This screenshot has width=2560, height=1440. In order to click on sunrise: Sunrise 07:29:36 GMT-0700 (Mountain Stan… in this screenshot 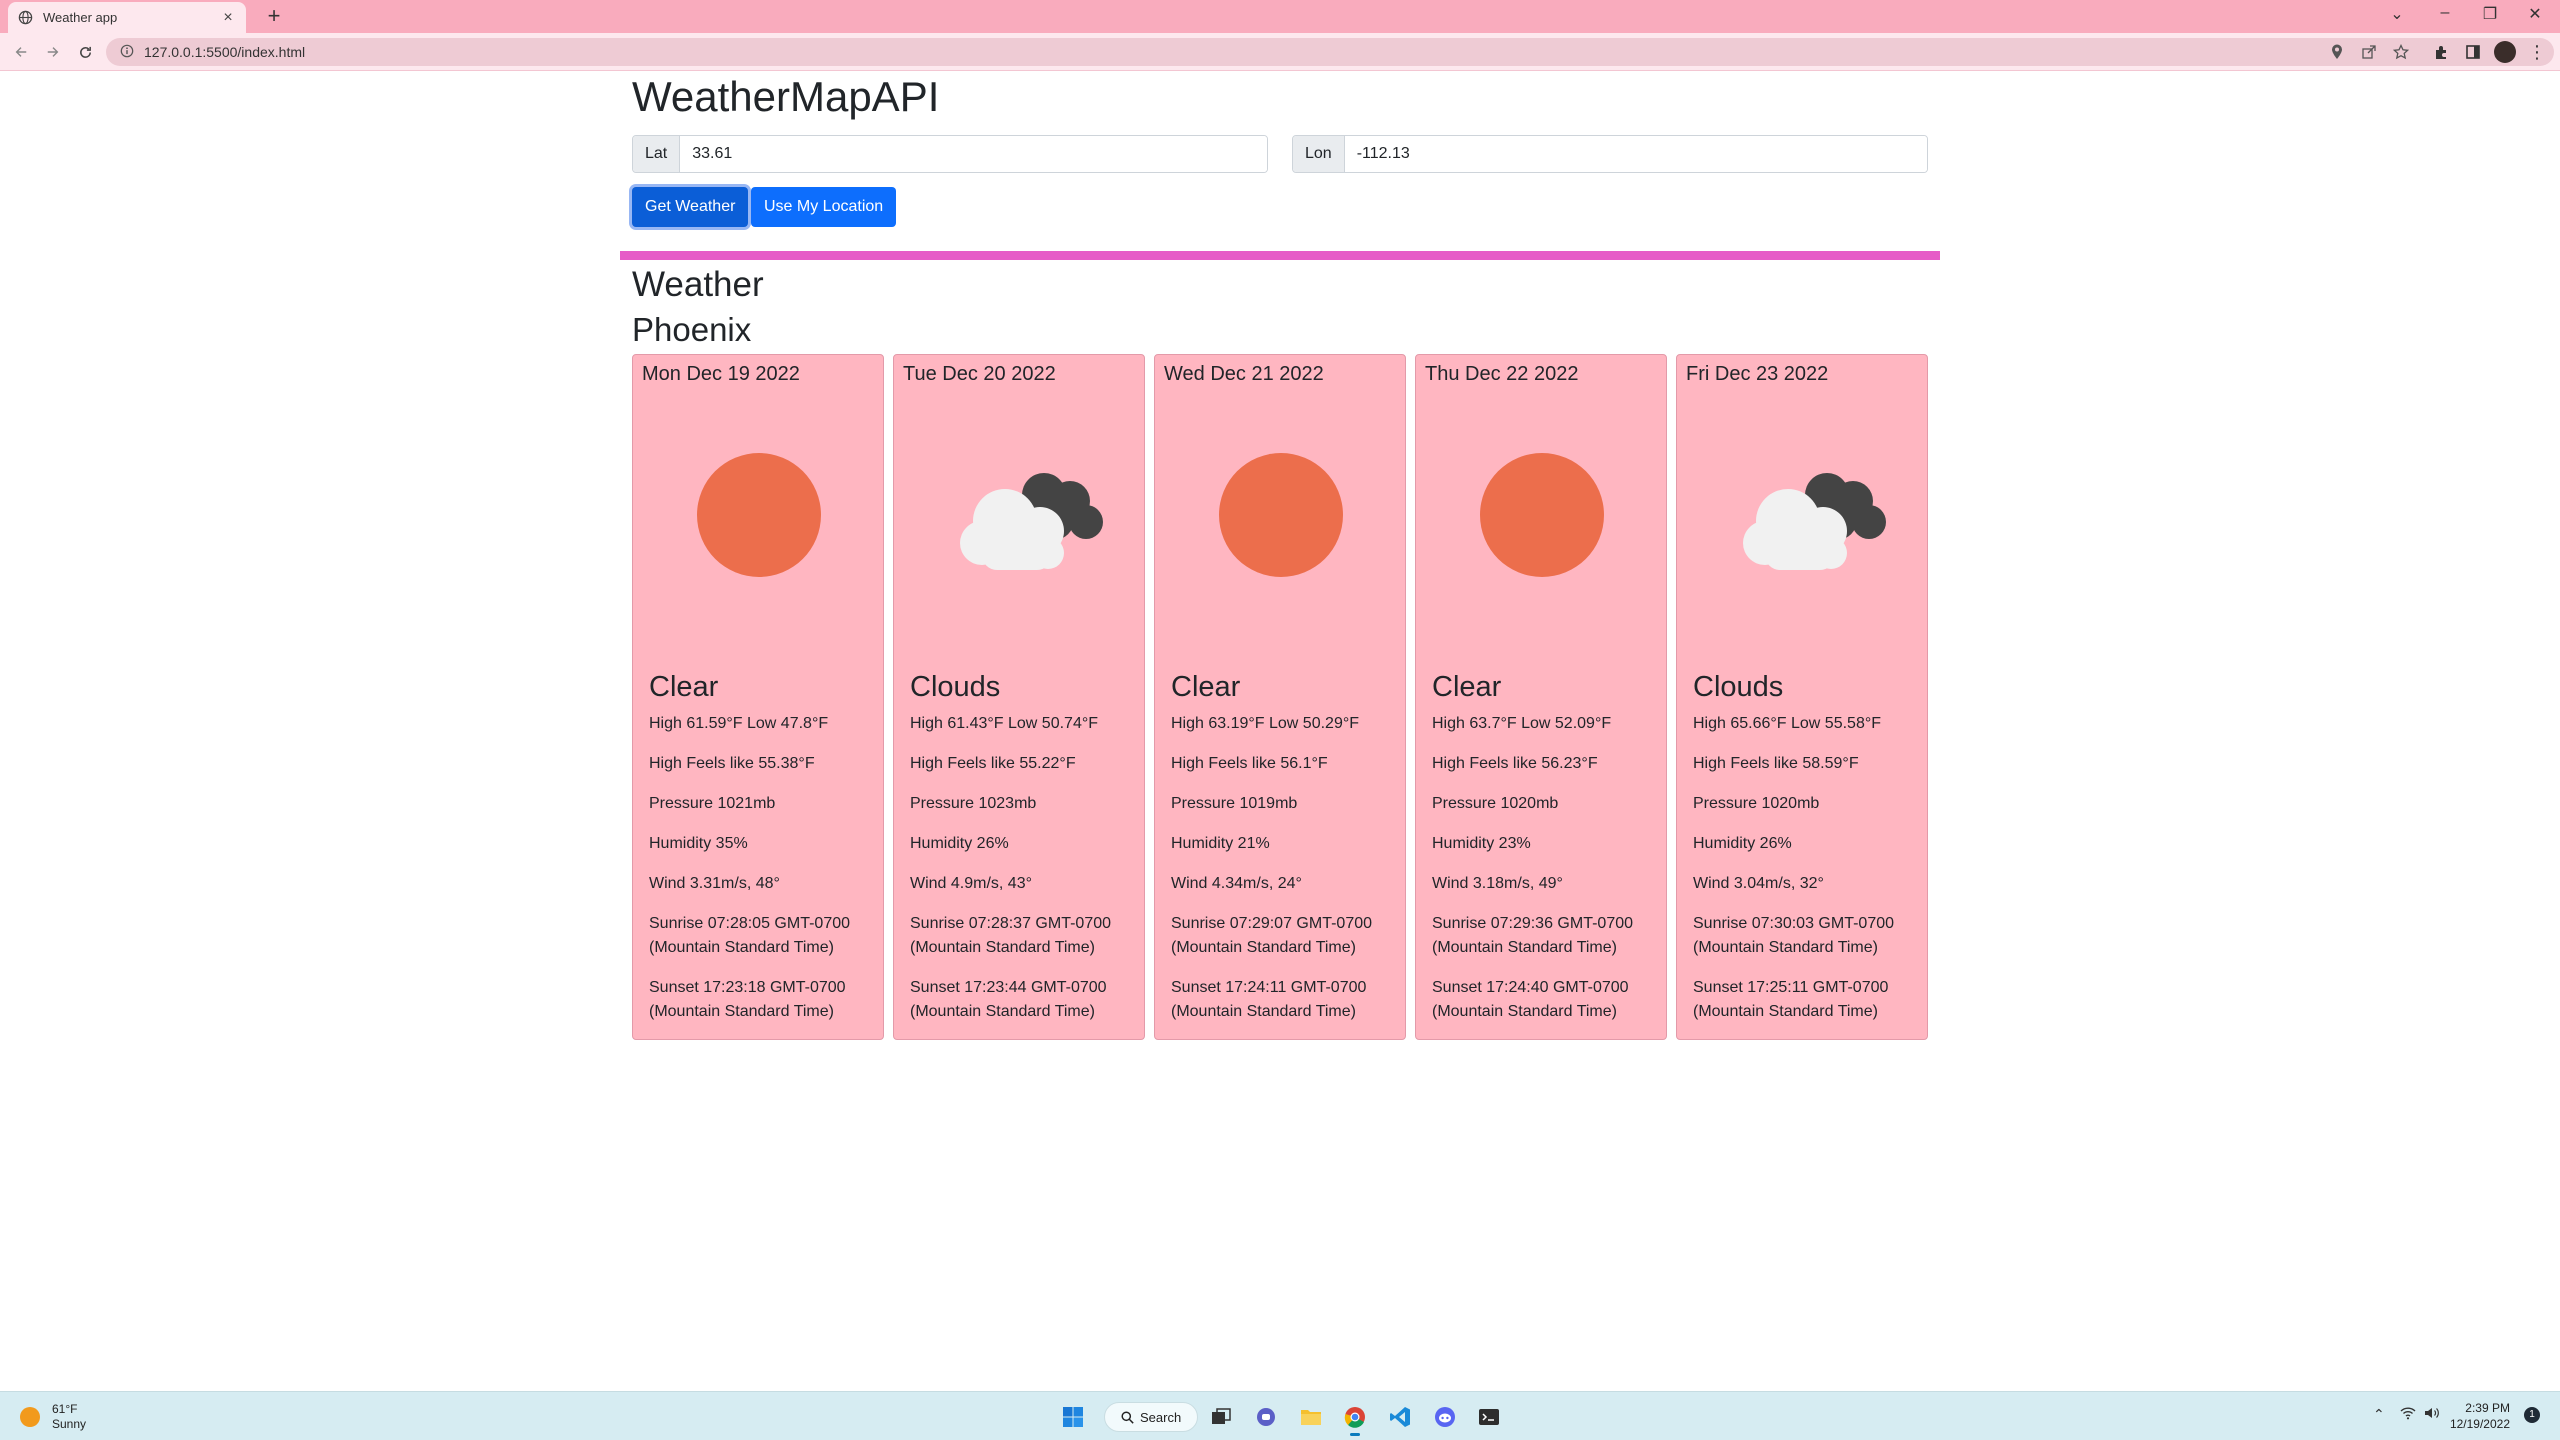, I will do `click(1533, 935)`.